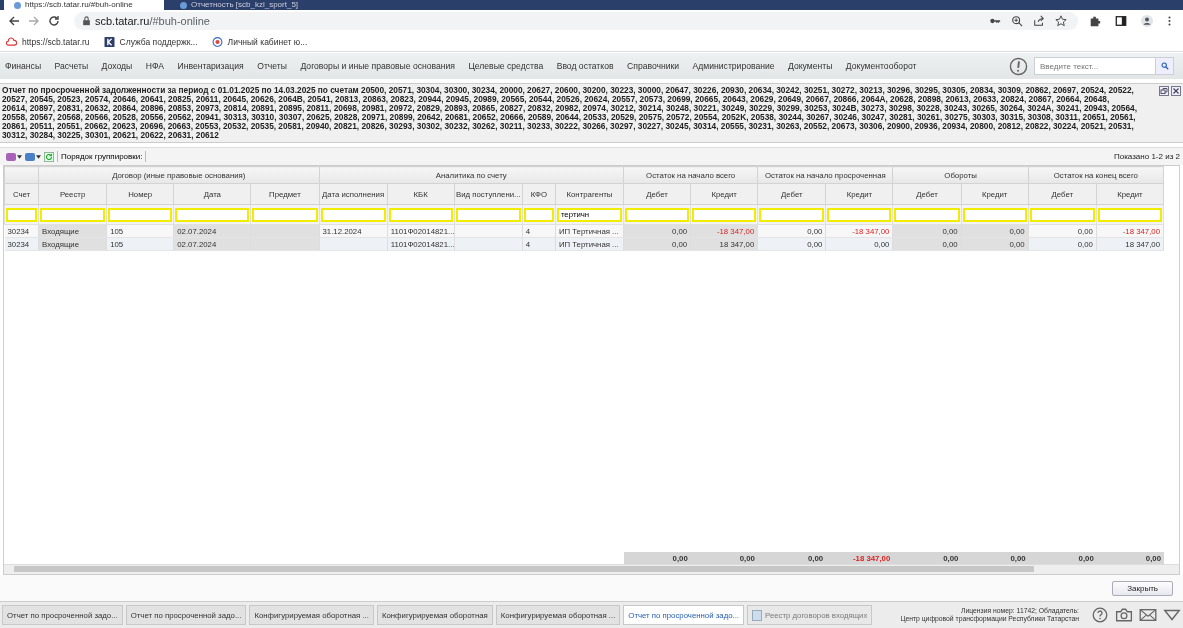 The width and height of the screenshot is (1183, 628). I want to click on share-icon, so click(1039, 21).